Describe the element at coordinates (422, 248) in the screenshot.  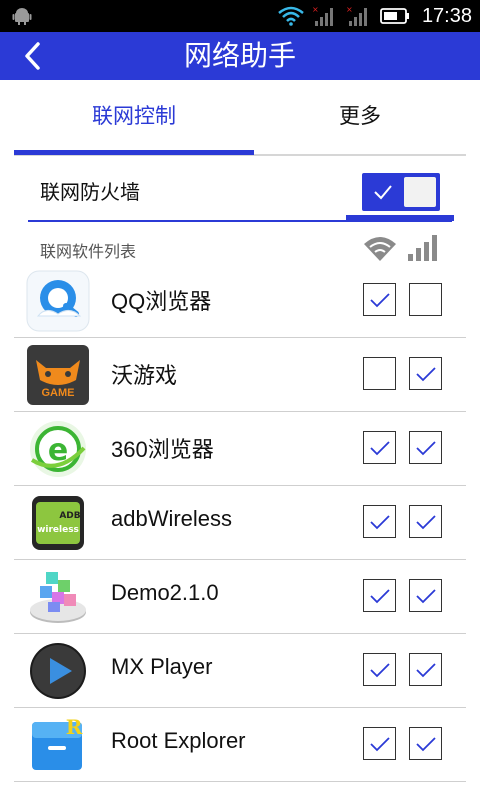
I see `mobile-data-column-icon` at that location.